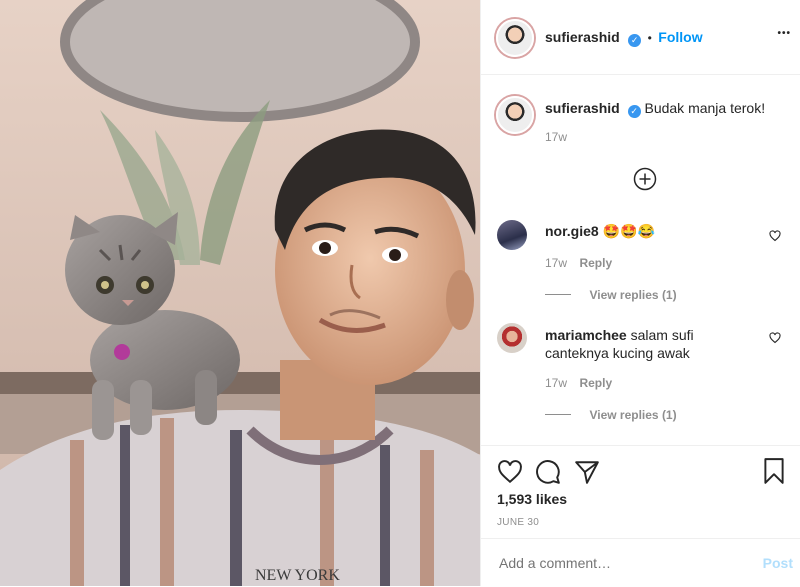 This screenshot has width=800, height=587. I want to click on caption-time: 17w, so click(556, 137).